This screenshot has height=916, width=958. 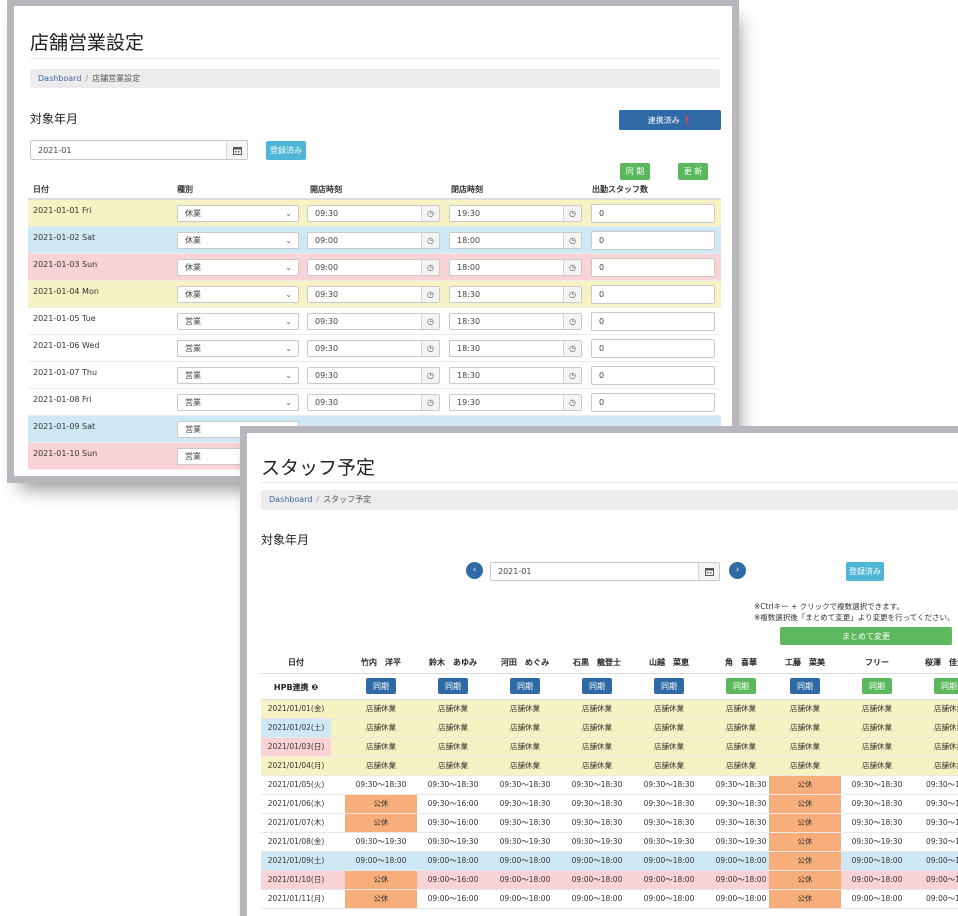 I want to click on update-button: 更 新, so click(x=693, y=171).